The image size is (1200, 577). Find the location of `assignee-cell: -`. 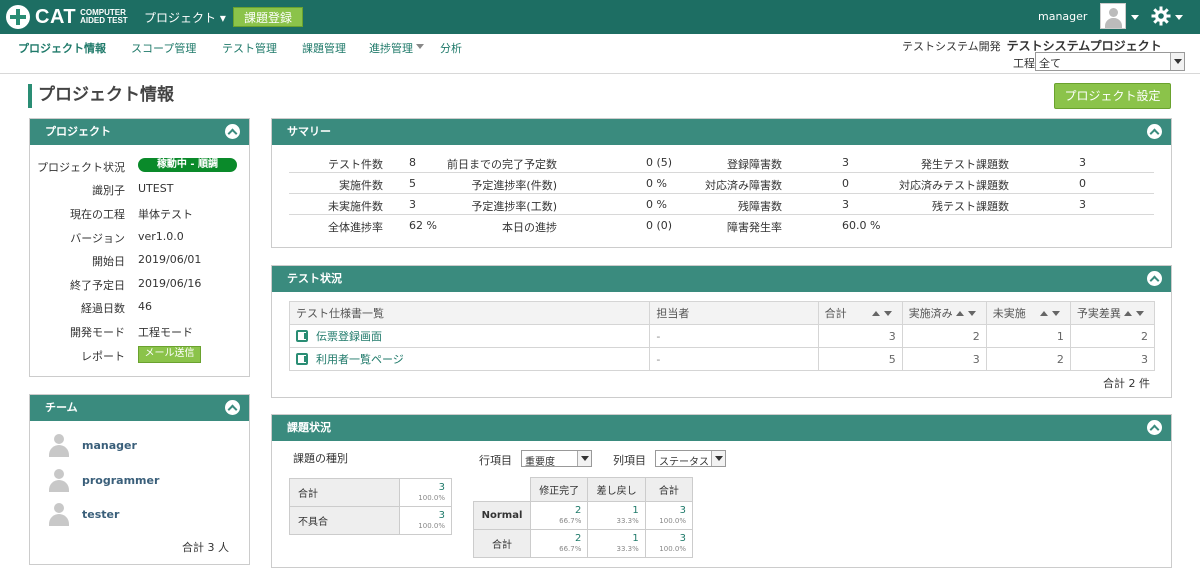

assignee-cell: - is located at coordinates (734, 359).